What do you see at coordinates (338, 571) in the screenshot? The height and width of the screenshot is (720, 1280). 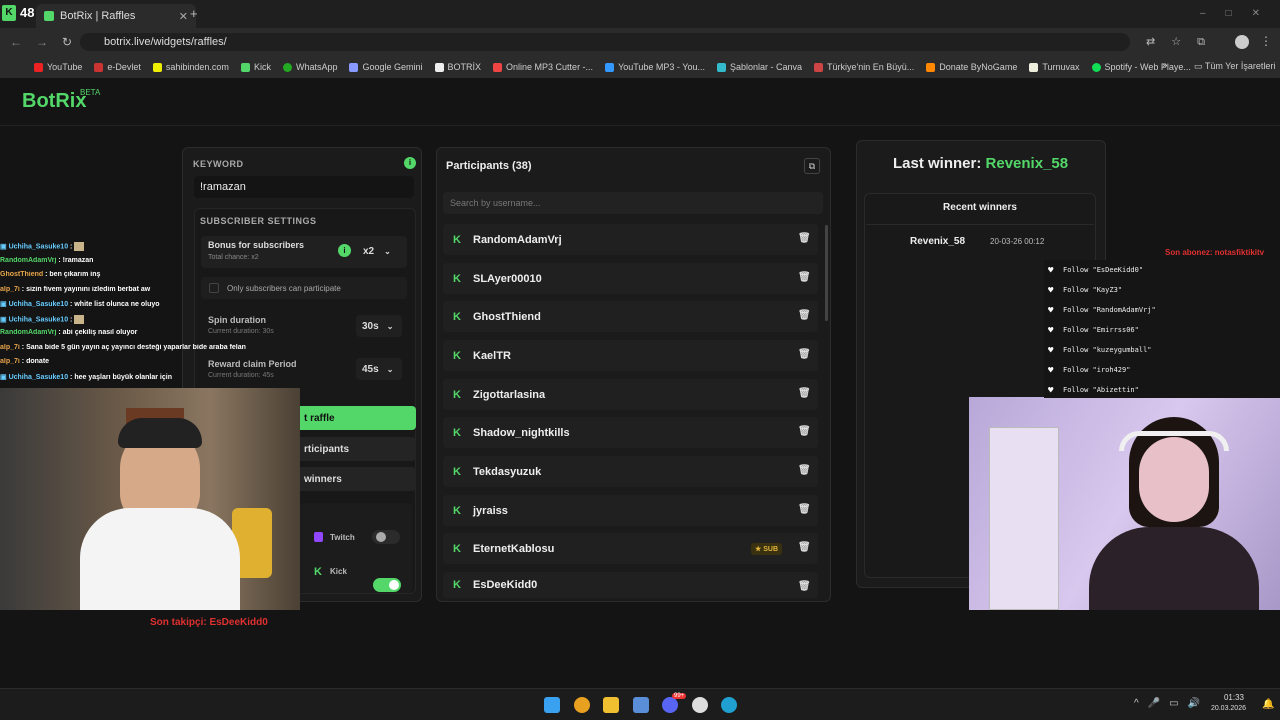 I see `kick-label: Kick` at bounding box center [338, 571].